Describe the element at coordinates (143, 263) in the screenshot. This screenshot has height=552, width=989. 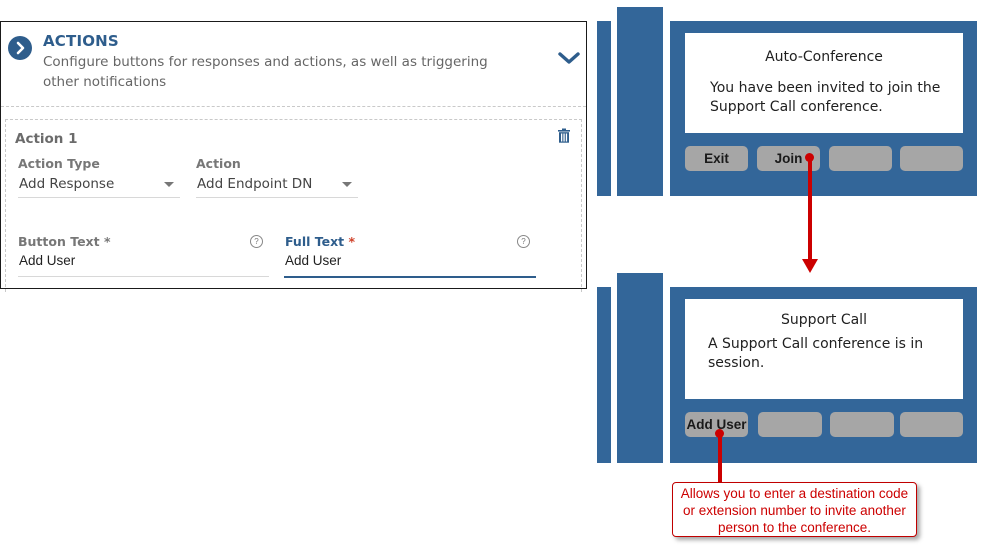
I see `button-text-input: Add User` at that location.